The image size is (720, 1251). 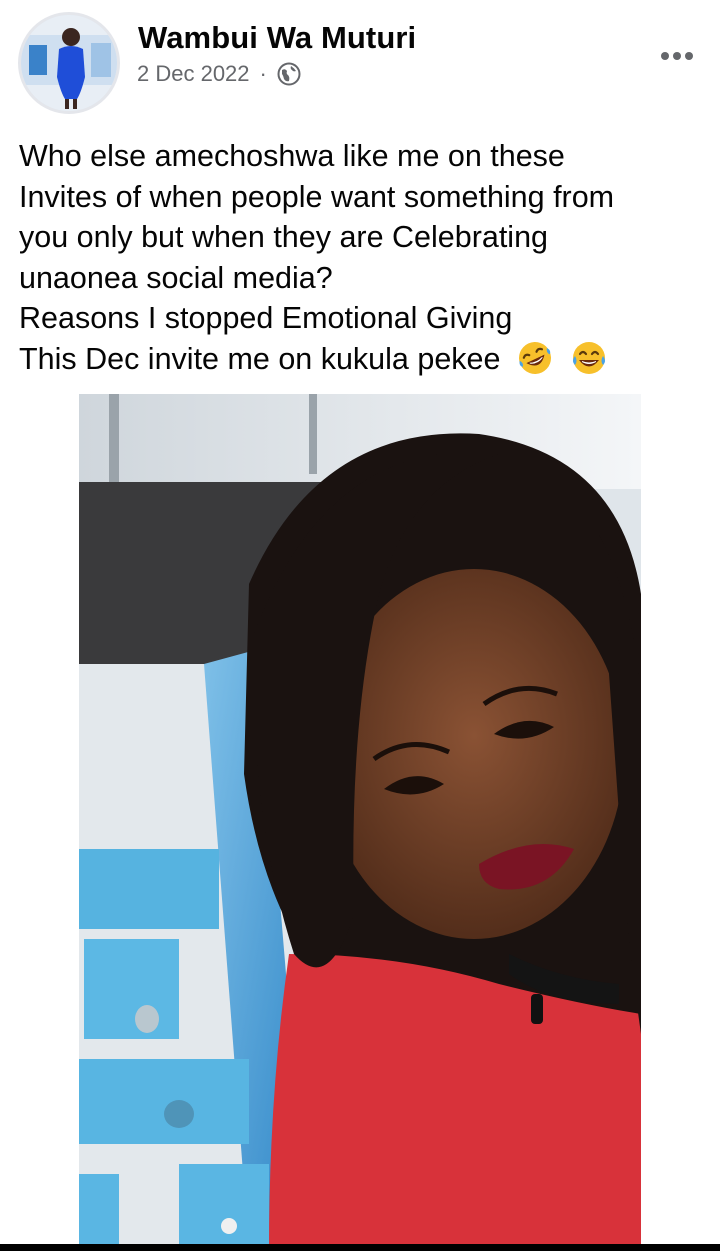 I want to click on post-text-line: This Dec invite me on kukula pekee, so click(x=260, y=358).